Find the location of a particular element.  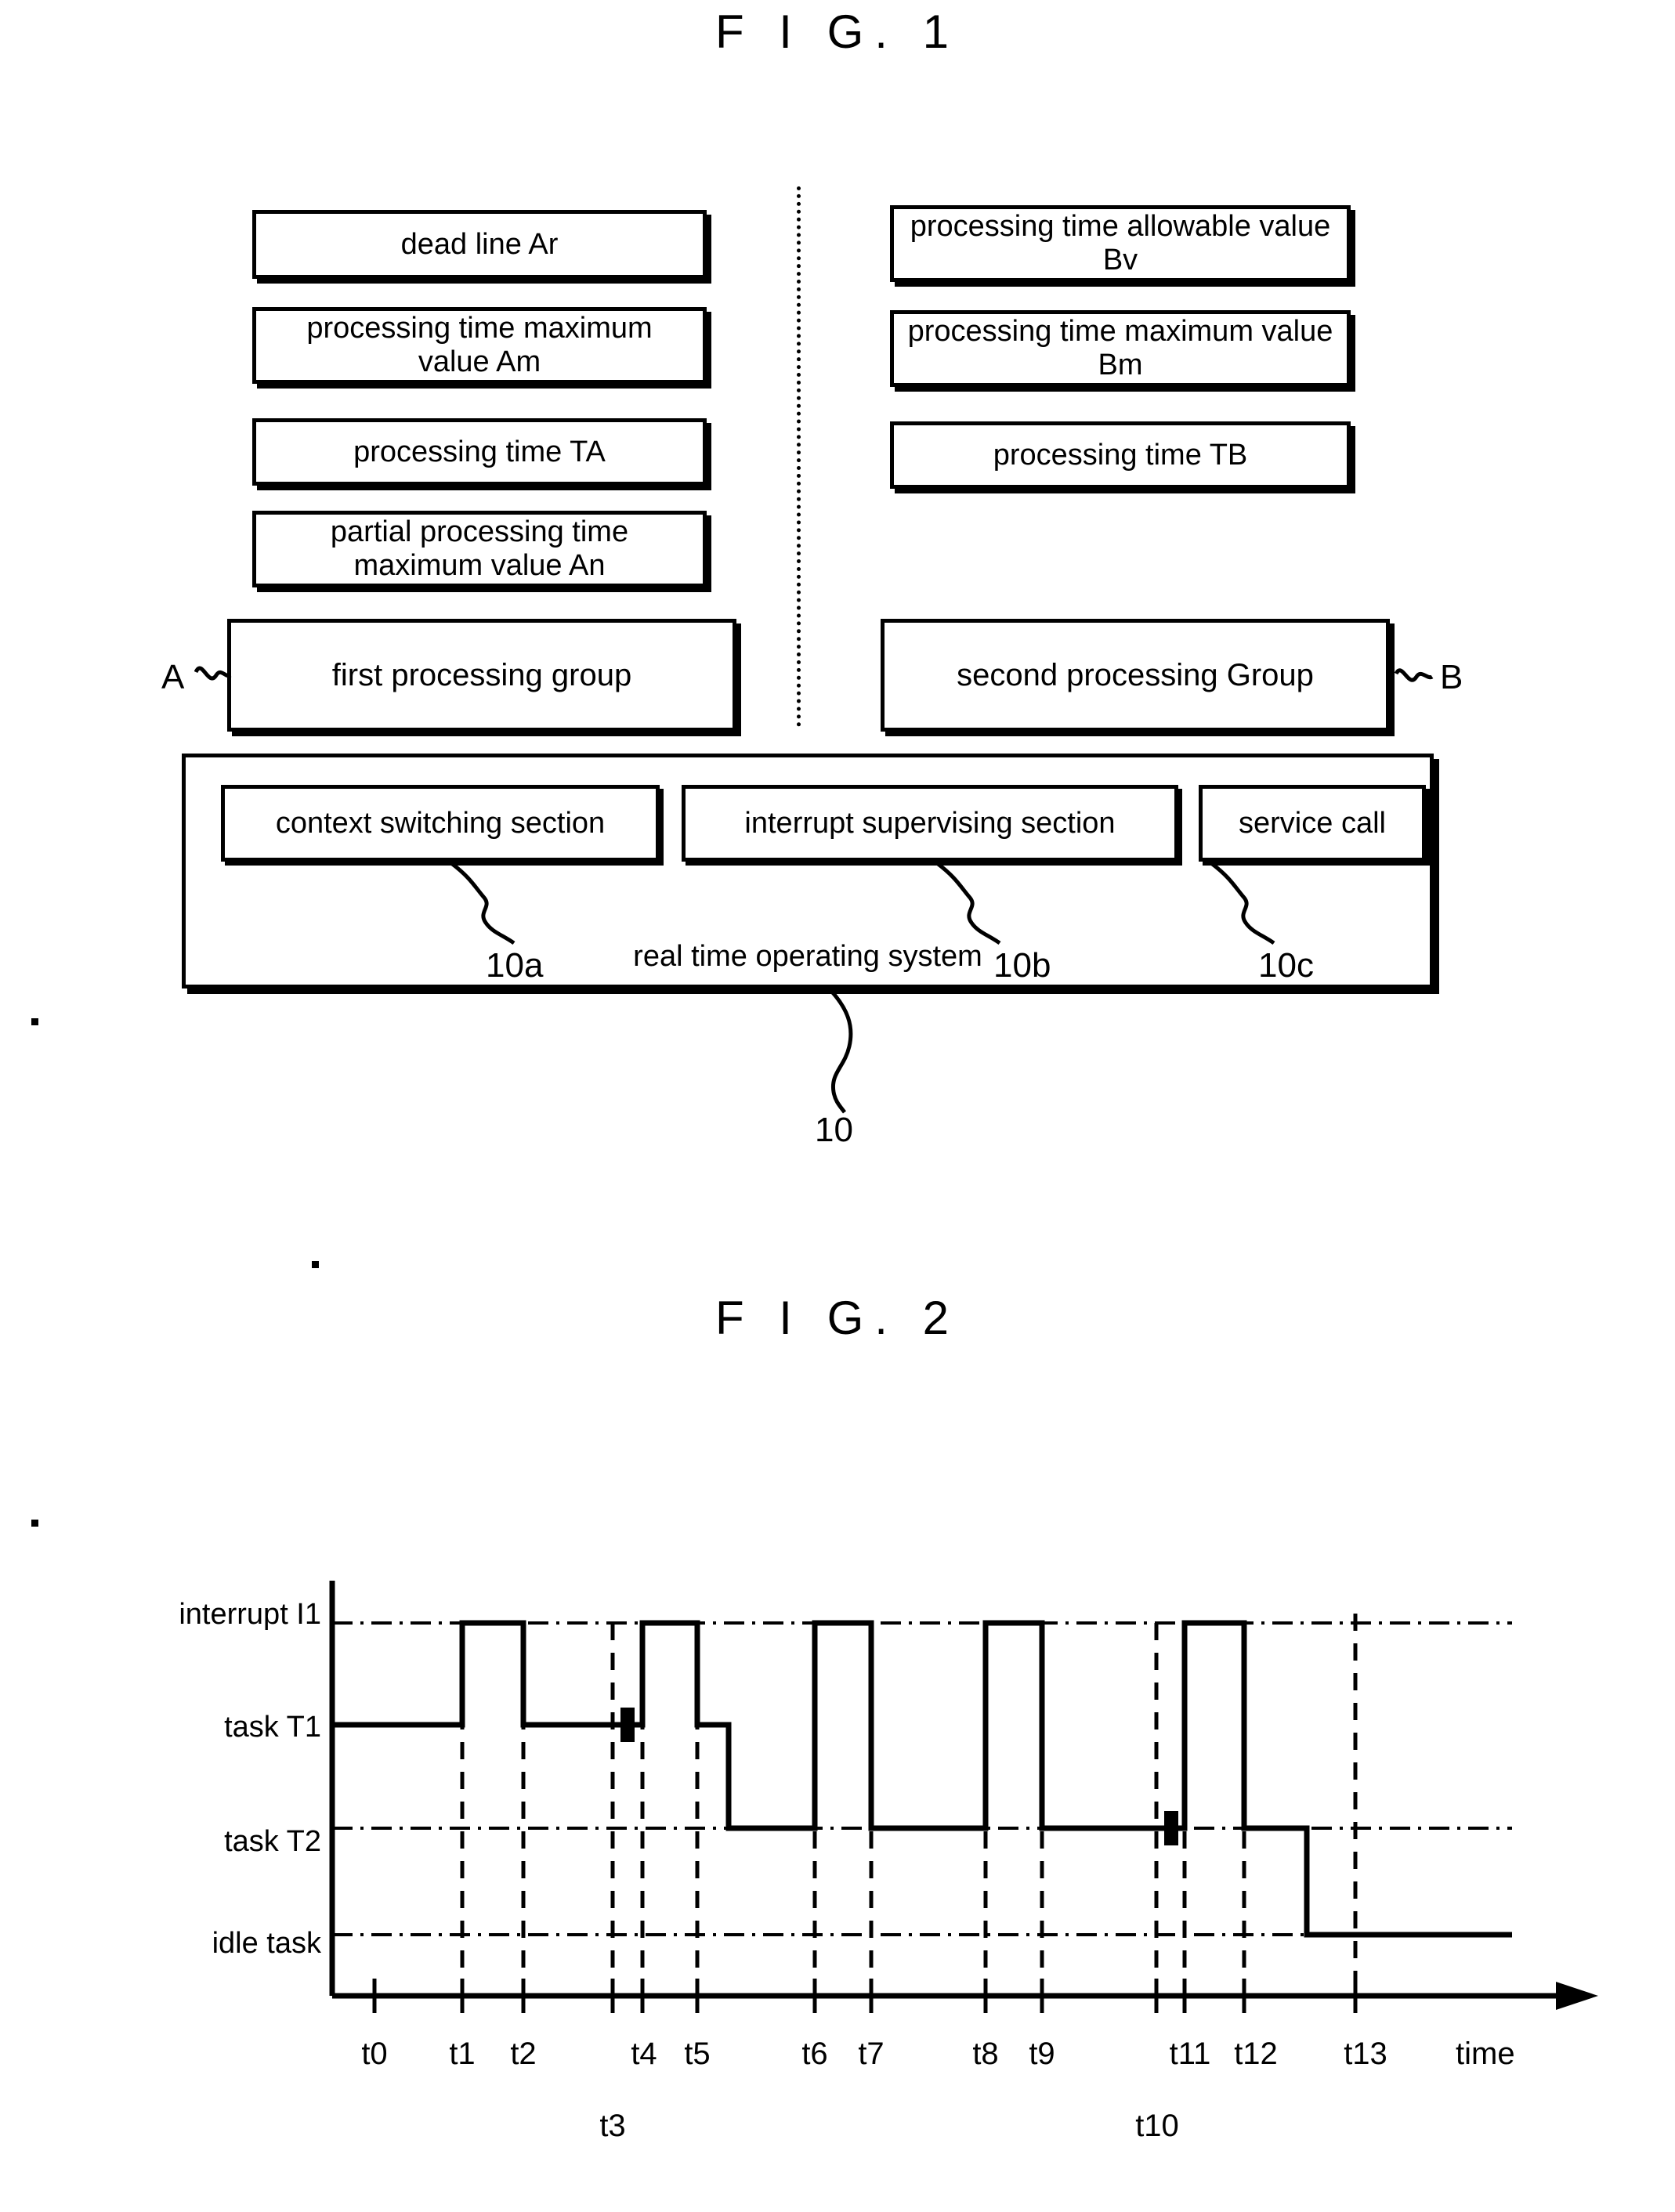

ref-a-squiggle is located at coordinates (213, 673).